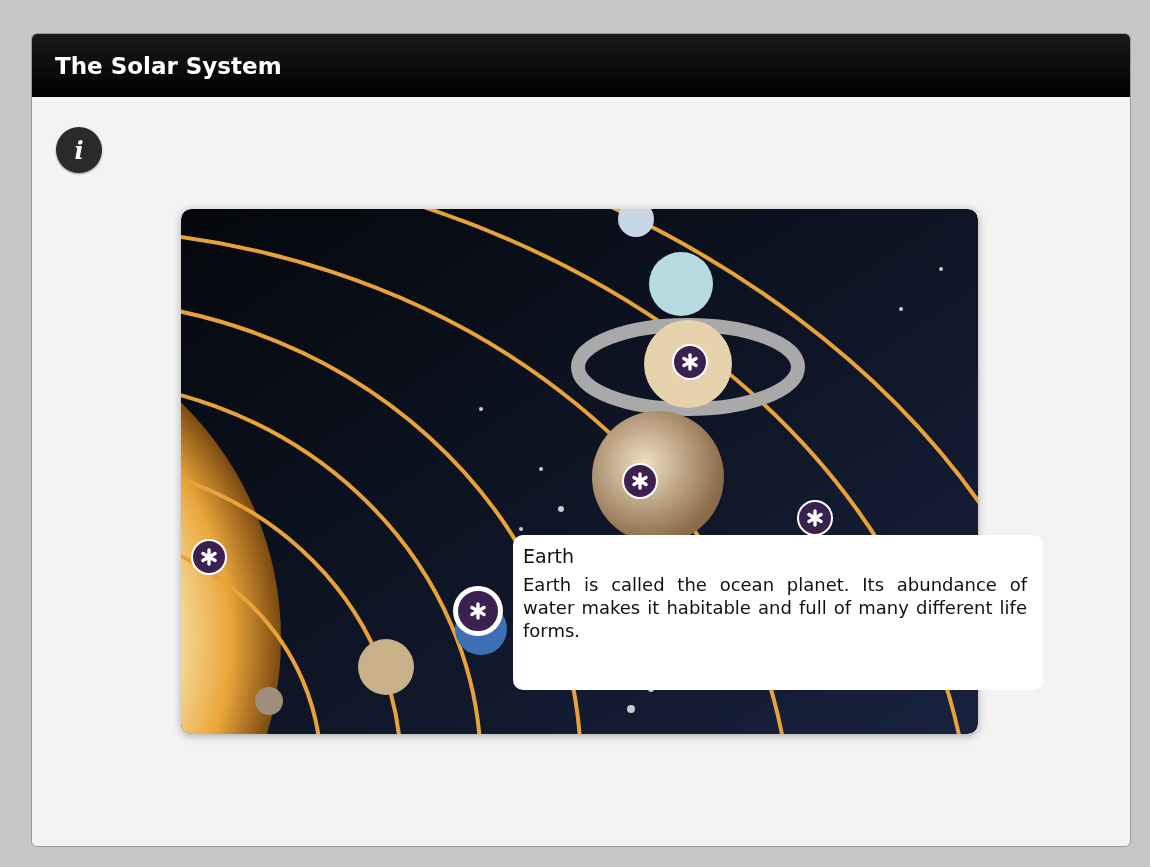  I want to click on tooltip-title: Earth, so click(549, 556).